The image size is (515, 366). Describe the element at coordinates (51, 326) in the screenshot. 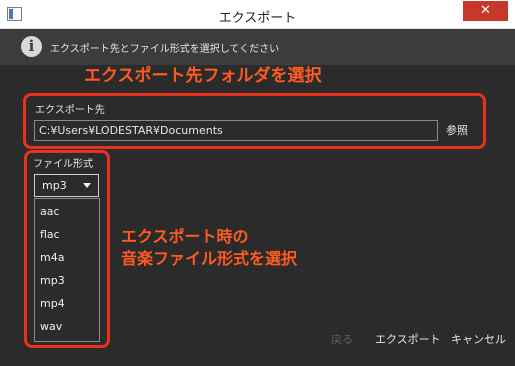

I see `format-option-wav: wav` at that location.